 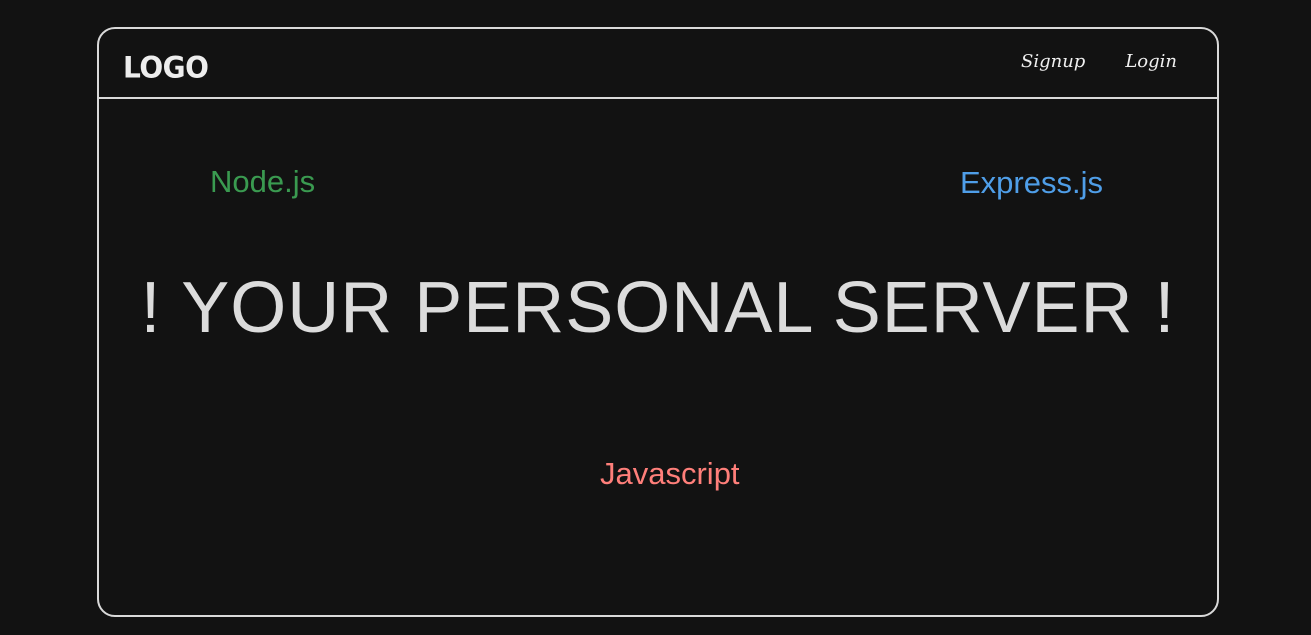 What do you see at coordinates (670, 473) in the screenshot?
I see `tag-javascript: Javascript` at bounding box center [670, 473].